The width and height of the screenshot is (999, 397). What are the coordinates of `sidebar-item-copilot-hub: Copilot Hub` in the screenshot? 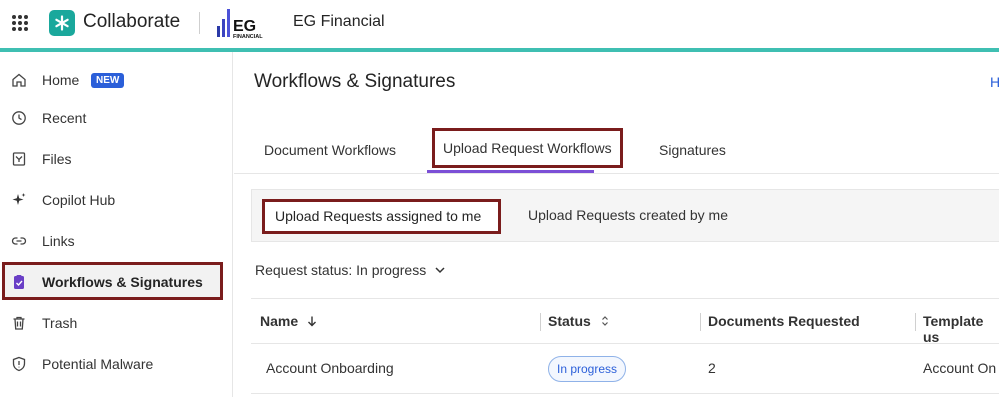 It's located at (116, 200).